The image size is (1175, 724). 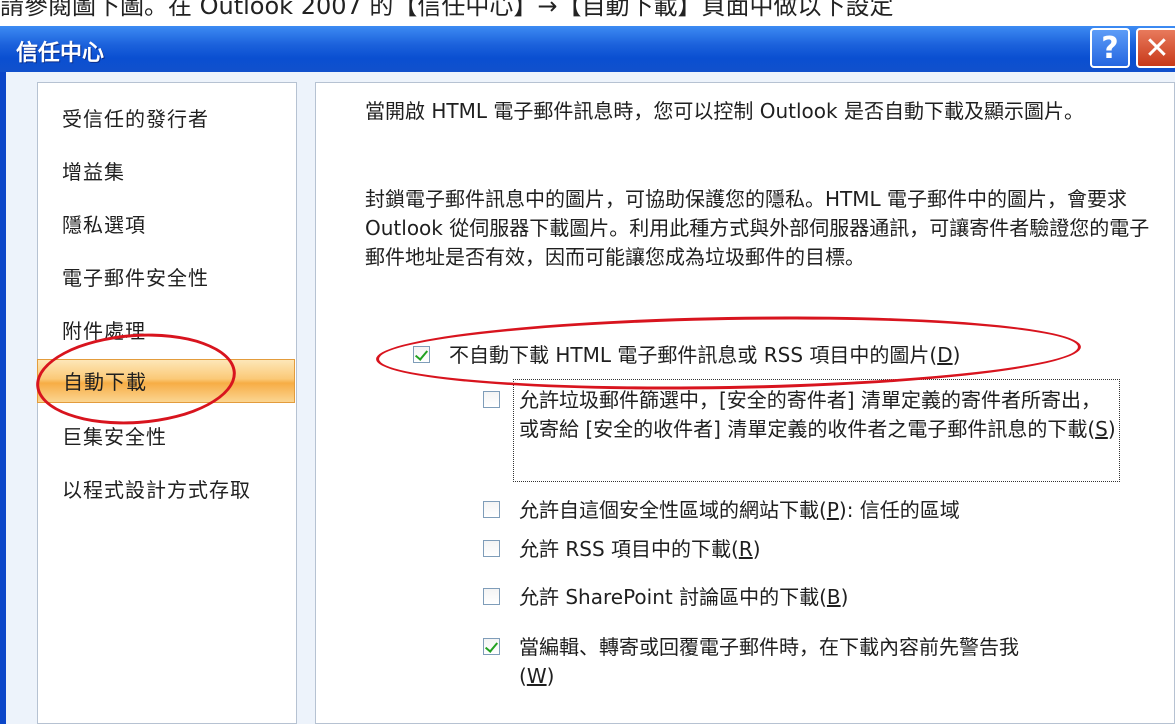 What do you see at coordinates (156, 488) in the screenshot?
I see `sidebar-item-programmatic-access: 以程式設計方式存取` at bounding box center [156, 488].